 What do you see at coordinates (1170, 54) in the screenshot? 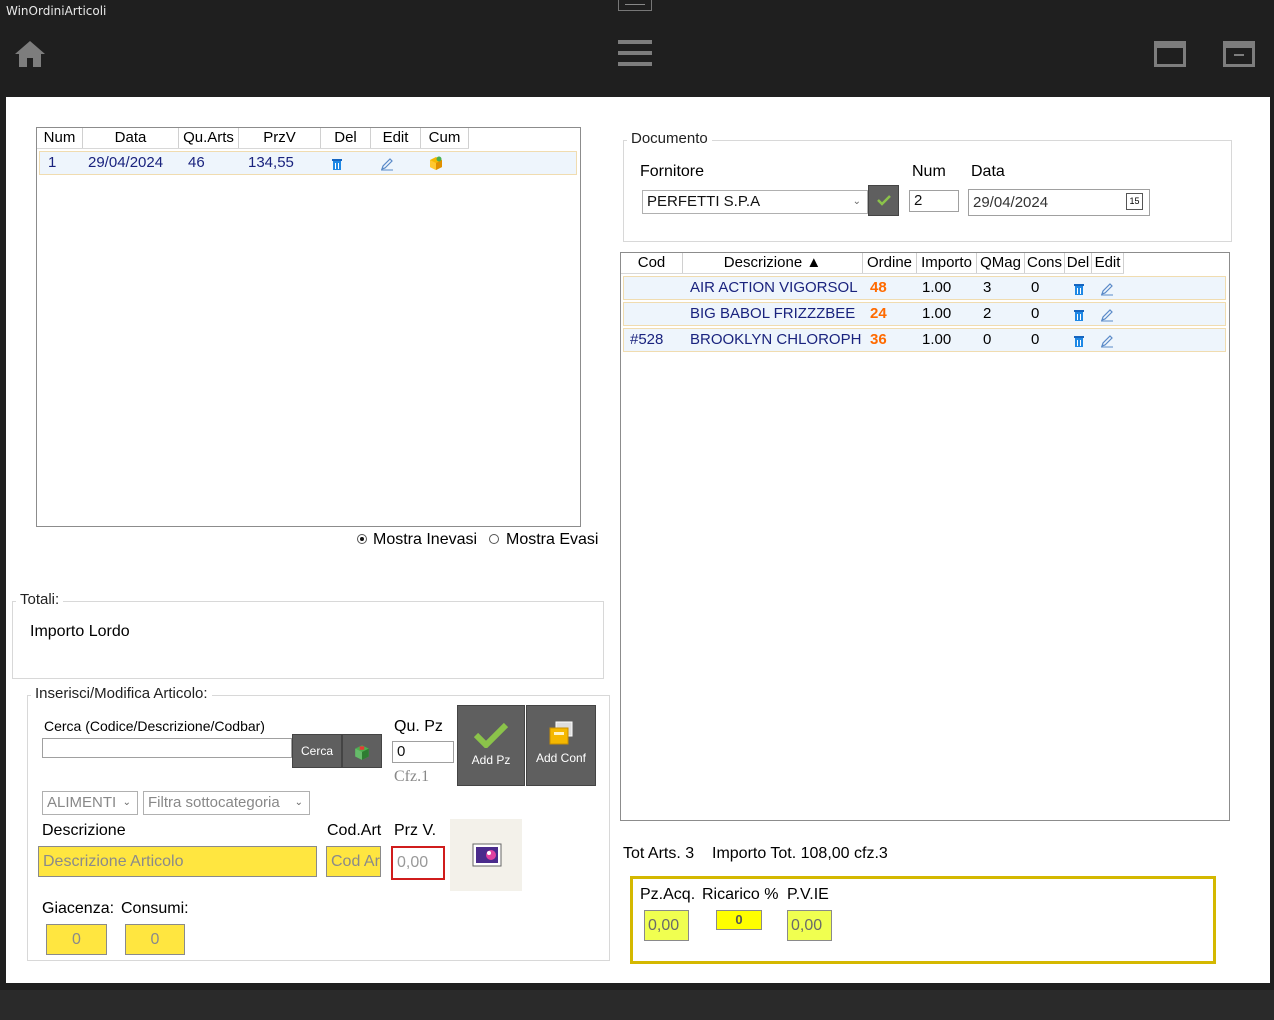
I see `maximize-window-icon` at bounding box center [1170, 54].